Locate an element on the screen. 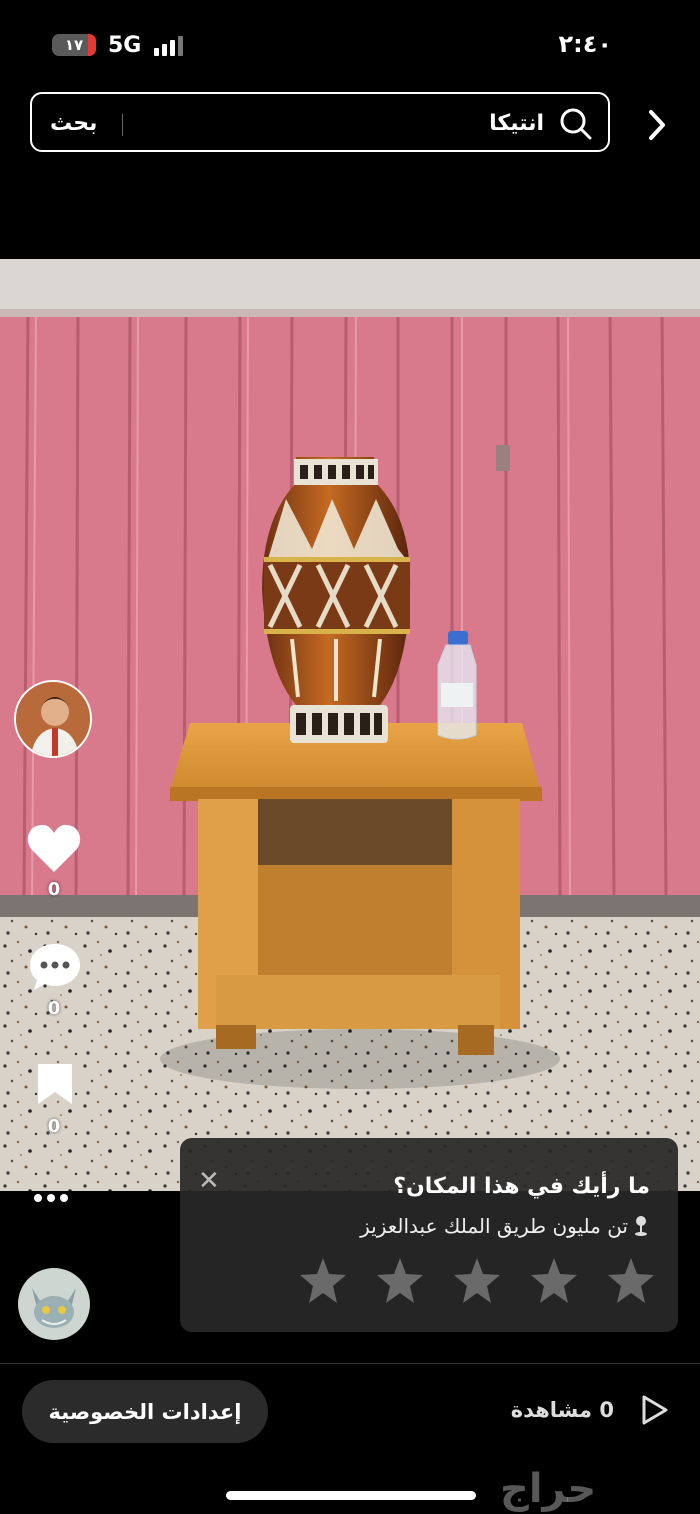 This screenshot has width=700, height=1514. likes-count: 0 is located at coordinates (54, 889).